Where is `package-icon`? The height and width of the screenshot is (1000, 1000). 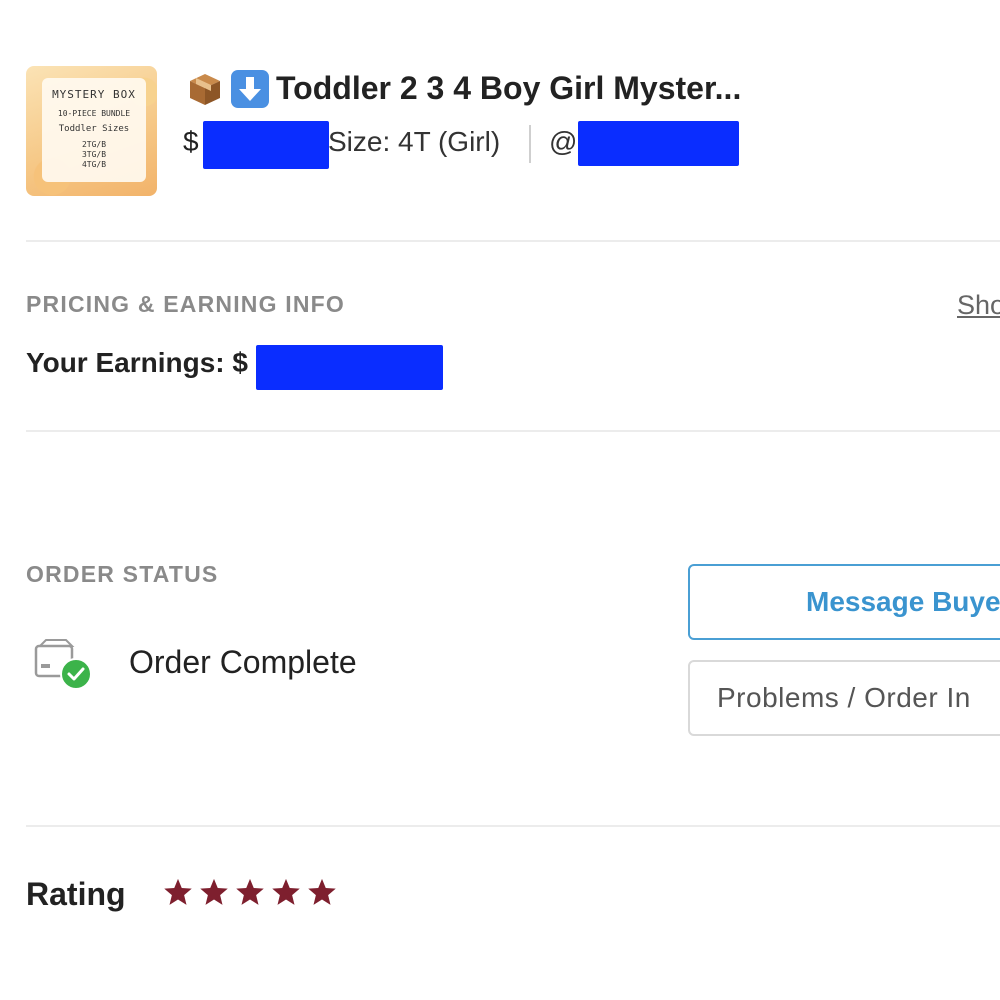
package-icon is located at coordinates (205, 89).